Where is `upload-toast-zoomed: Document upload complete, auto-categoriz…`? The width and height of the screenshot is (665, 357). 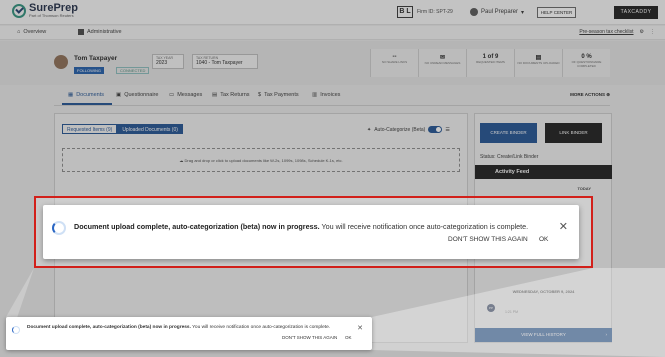
upload-toast-zoomed: Document upload complete, auto-categoriz… is located at coordinates (311, 232).